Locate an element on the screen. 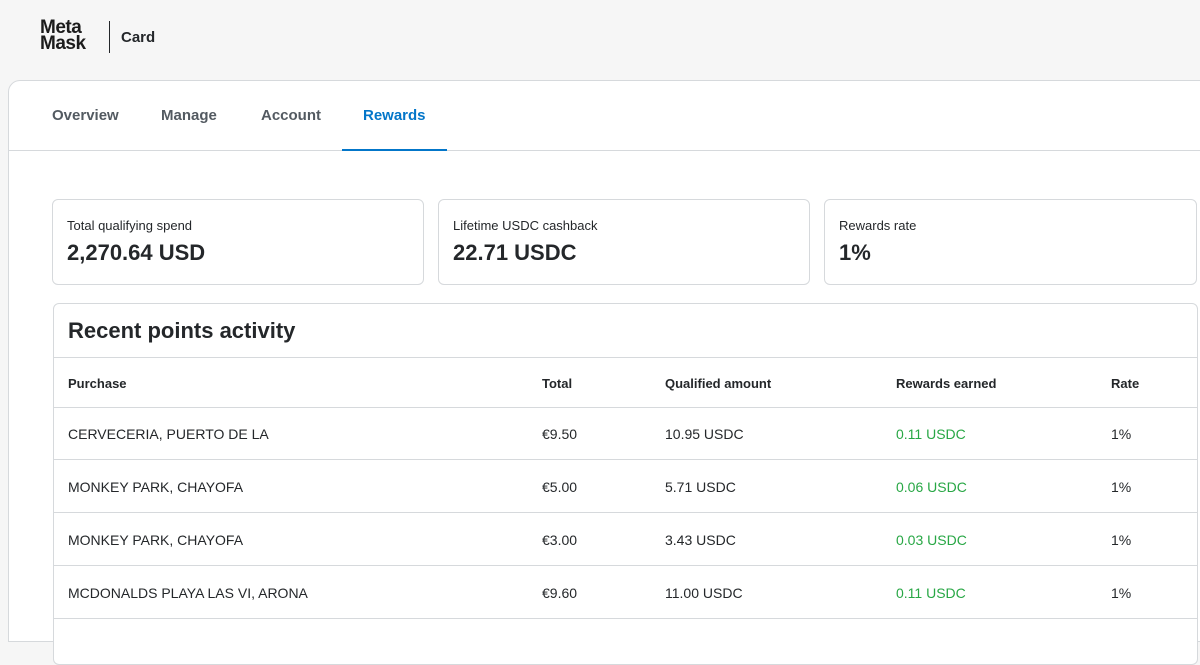 The image size is (1200, 665). purchase-cell: CERVECERIA, PUERTO DE LA is located at coordinates (168, 434).